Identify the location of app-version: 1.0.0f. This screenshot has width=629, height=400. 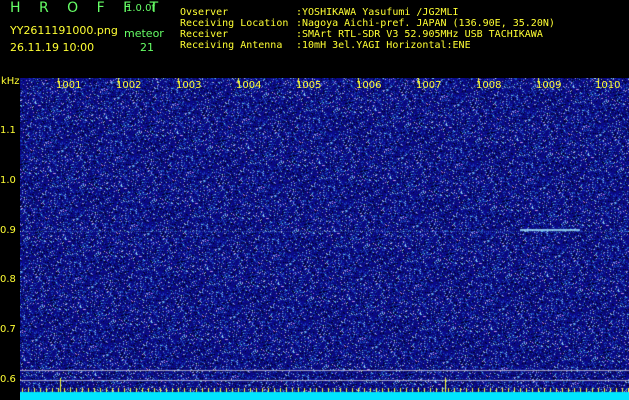
(140, 8).